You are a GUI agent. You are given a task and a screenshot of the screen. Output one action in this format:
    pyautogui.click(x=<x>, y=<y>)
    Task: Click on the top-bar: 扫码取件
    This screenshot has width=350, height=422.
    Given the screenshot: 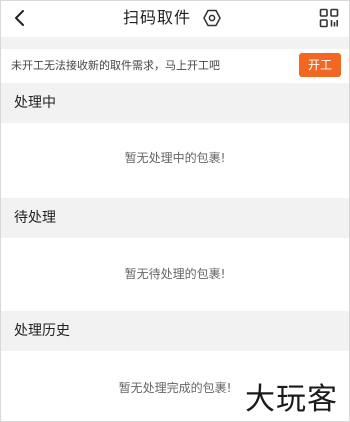 What is the action you would take?
    pyautogui.click(x=175, y=19)
    